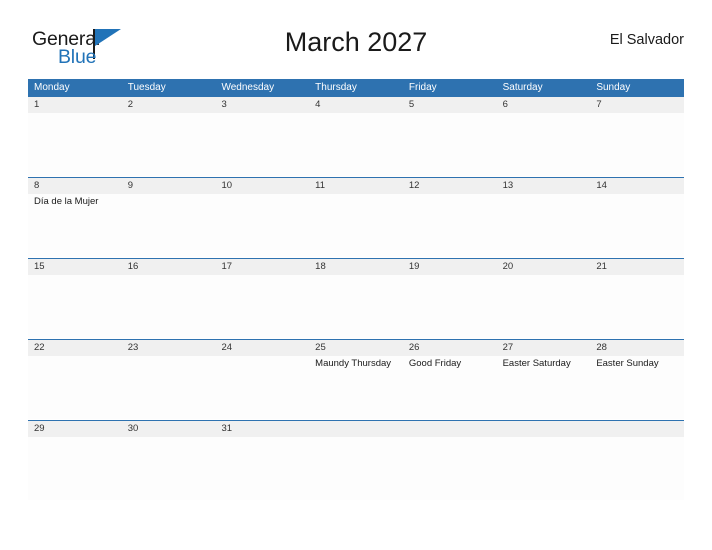  I want to click on date-cell-3: 3, so click(262, 105).